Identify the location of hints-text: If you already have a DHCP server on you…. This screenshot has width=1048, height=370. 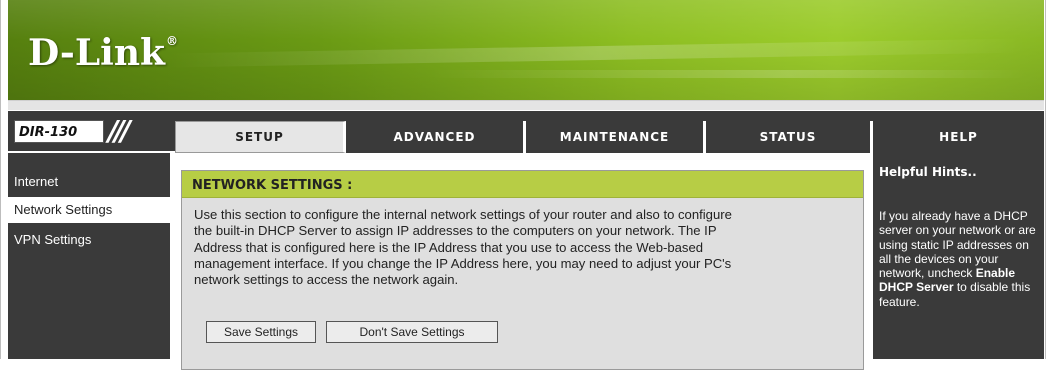
(960, 259).